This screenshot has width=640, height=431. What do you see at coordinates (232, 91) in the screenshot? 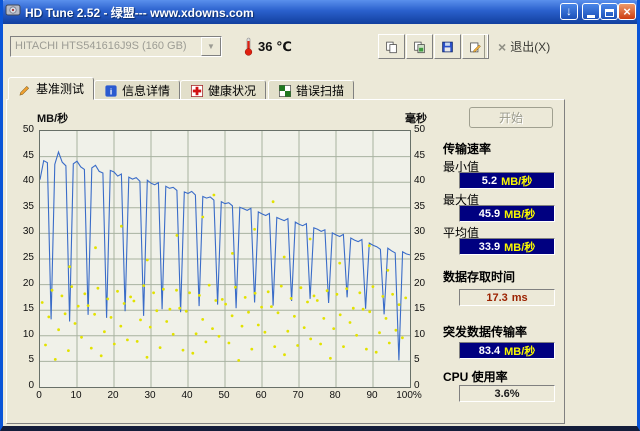
I see `tab-health-label: 健康状况` at bounding box center [232, 91].